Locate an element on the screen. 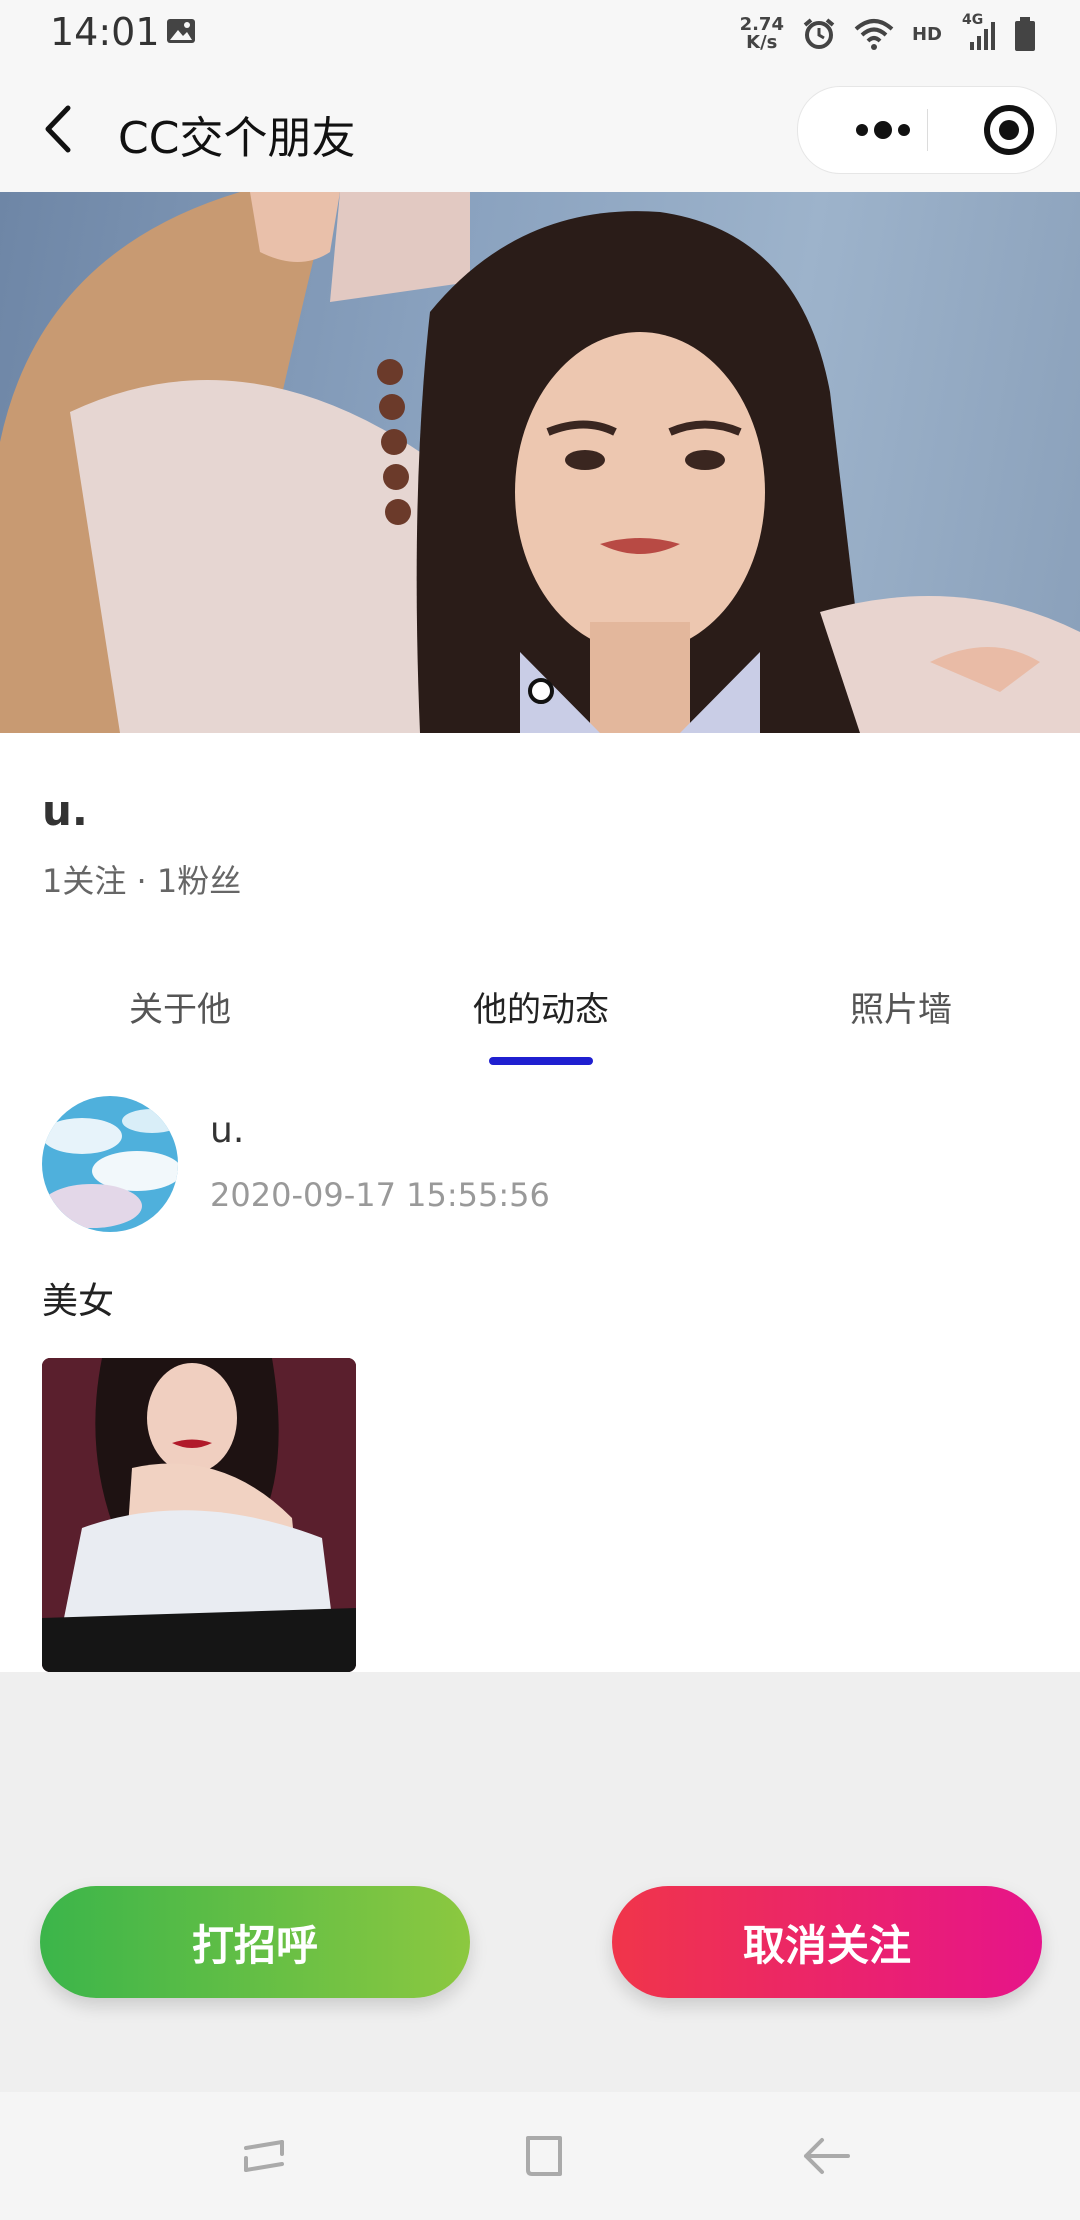  status-icons: 2.74 K/s HD 4G is located at coordinates (888, 34).